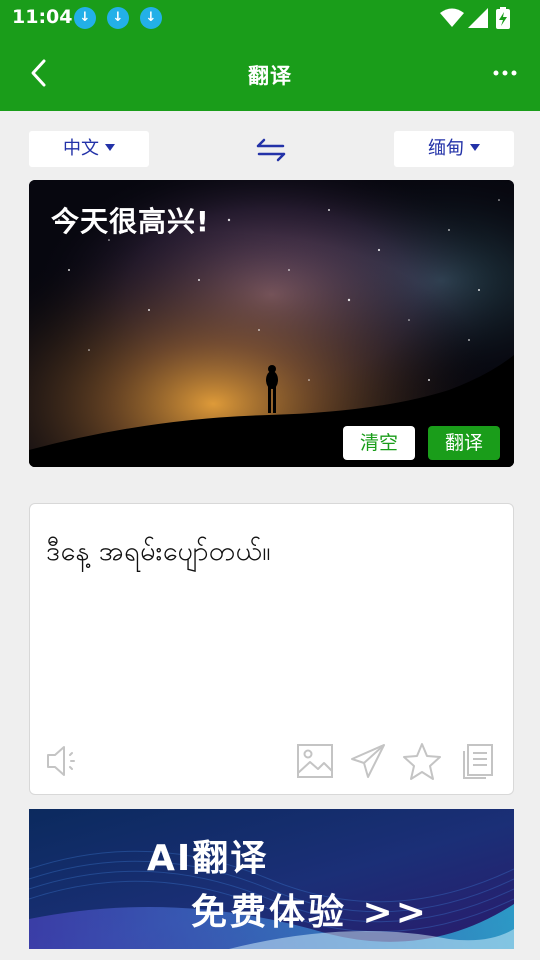 The height and width of the screenshot is (960, 540). What do you see at coordinates (271, 150) in the screenshot?
I see `swap-arrows-icon` at bounding box center [271, 150].